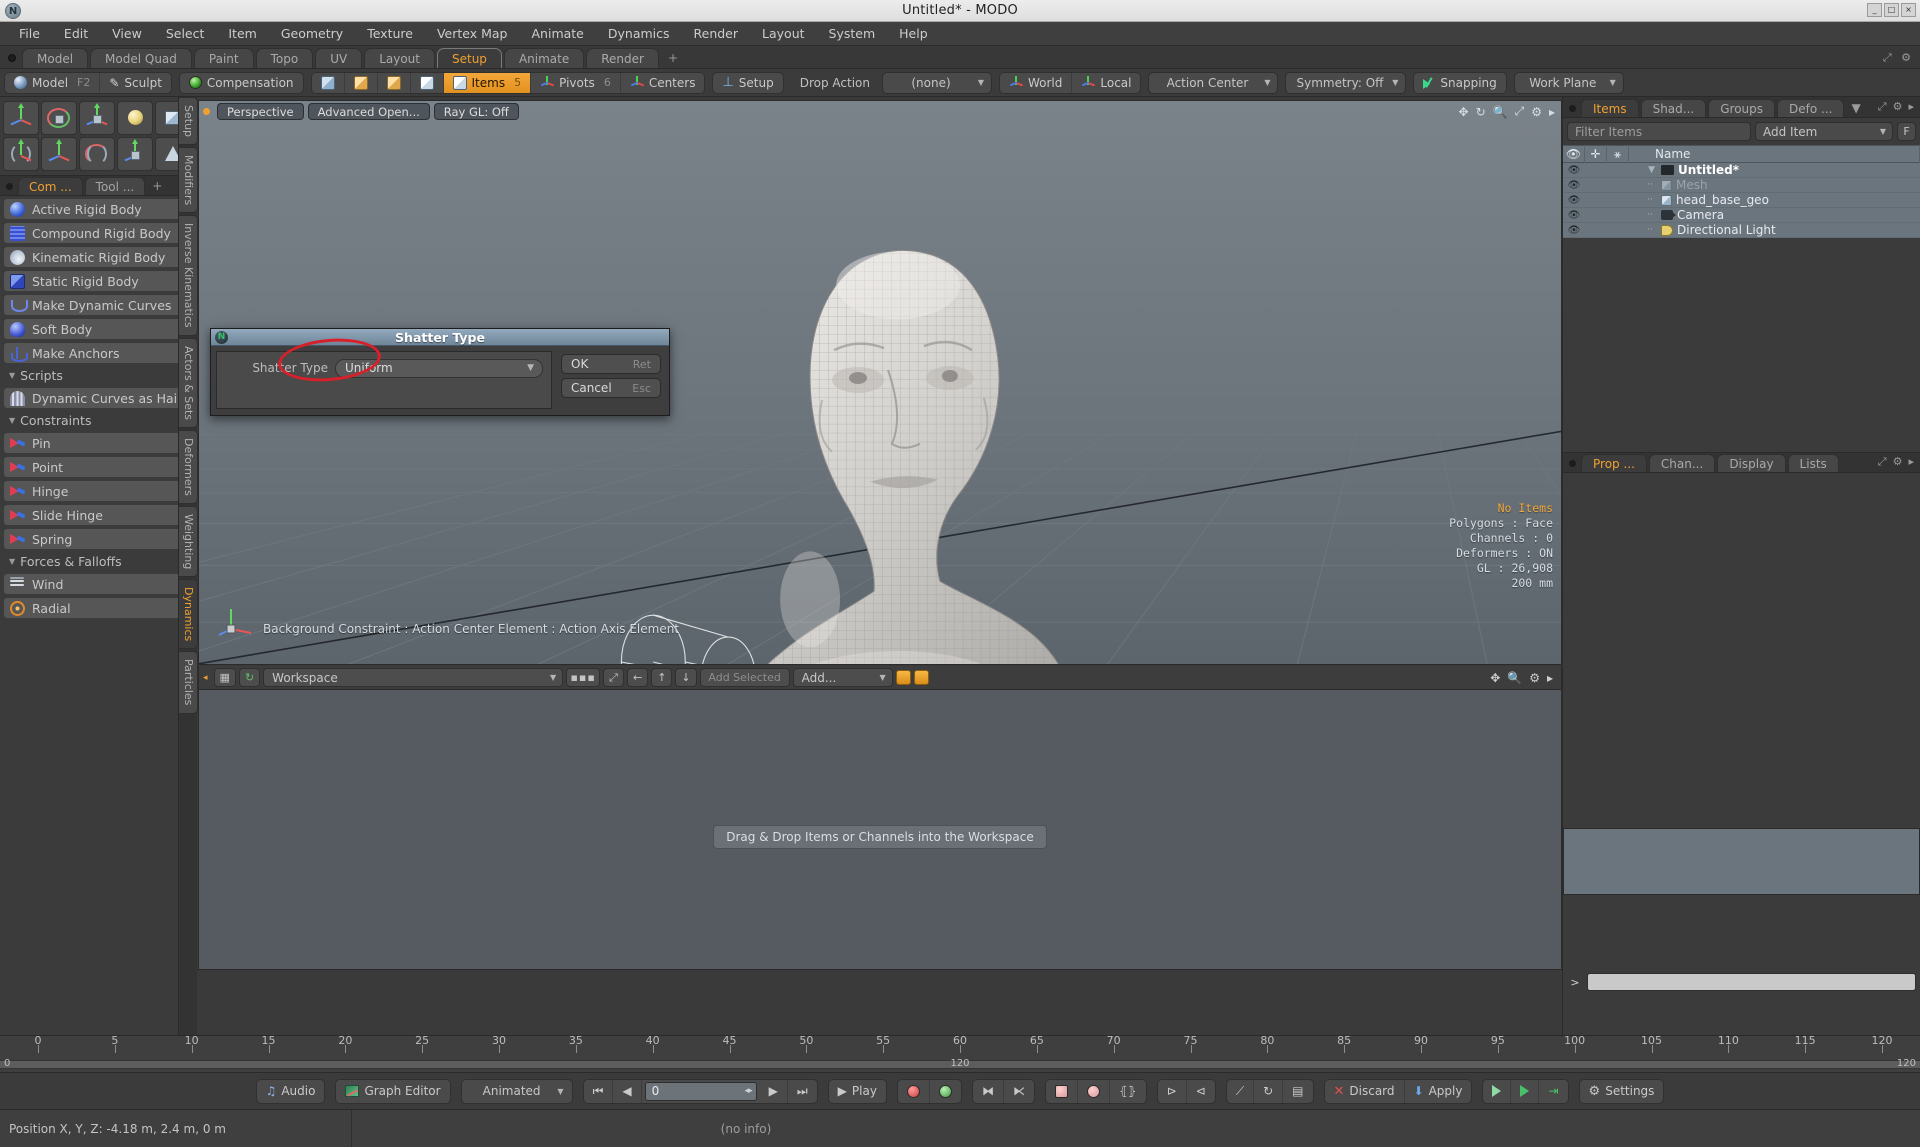  Describe the element at coordinates (9, 186) in the screenshot. I see `left-panel-handle-icon` at that location.